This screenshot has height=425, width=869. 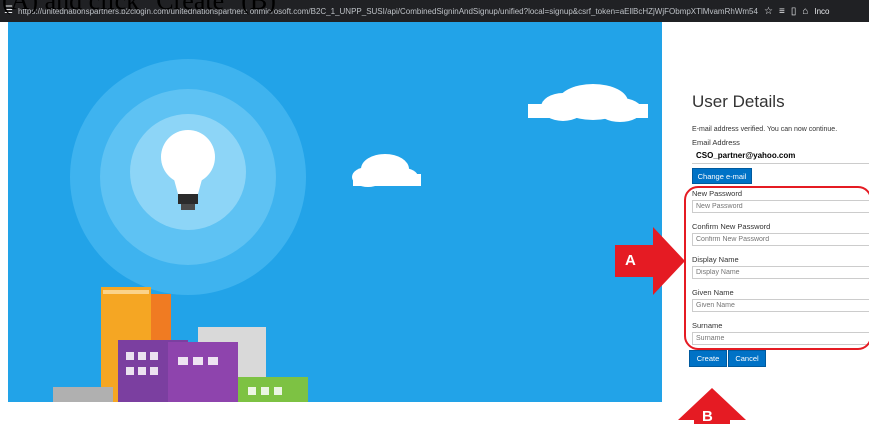 I want to click on annotation-b-label: B, so click(x=707, y=416).